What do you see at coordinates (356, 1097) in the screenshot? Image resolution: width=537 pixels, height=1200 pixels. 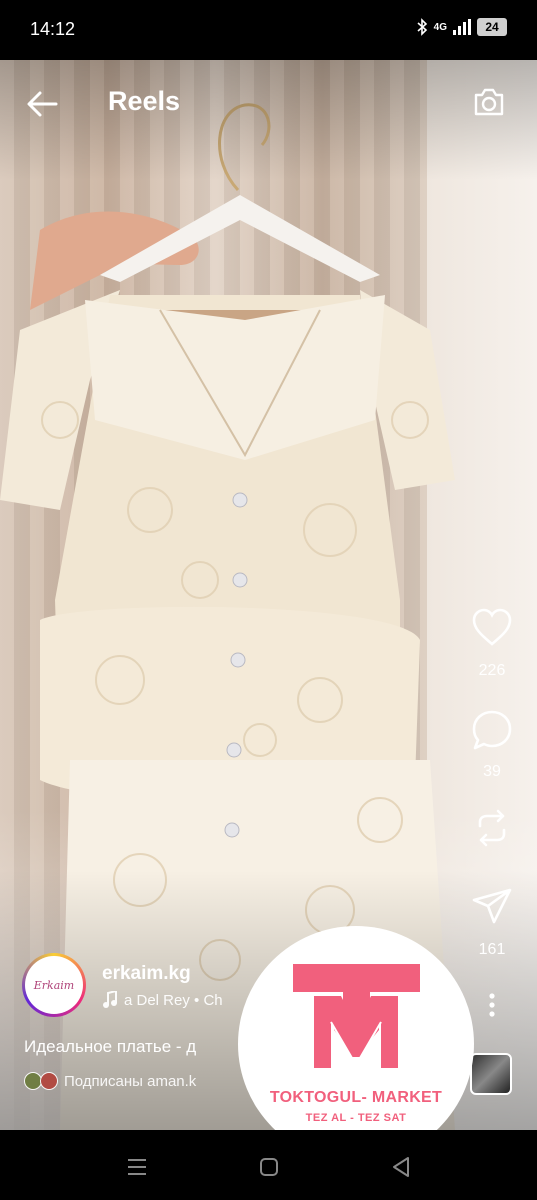 I see `market-name: TOKTOGUL- MARKET` at bounding box center [356, 1097].